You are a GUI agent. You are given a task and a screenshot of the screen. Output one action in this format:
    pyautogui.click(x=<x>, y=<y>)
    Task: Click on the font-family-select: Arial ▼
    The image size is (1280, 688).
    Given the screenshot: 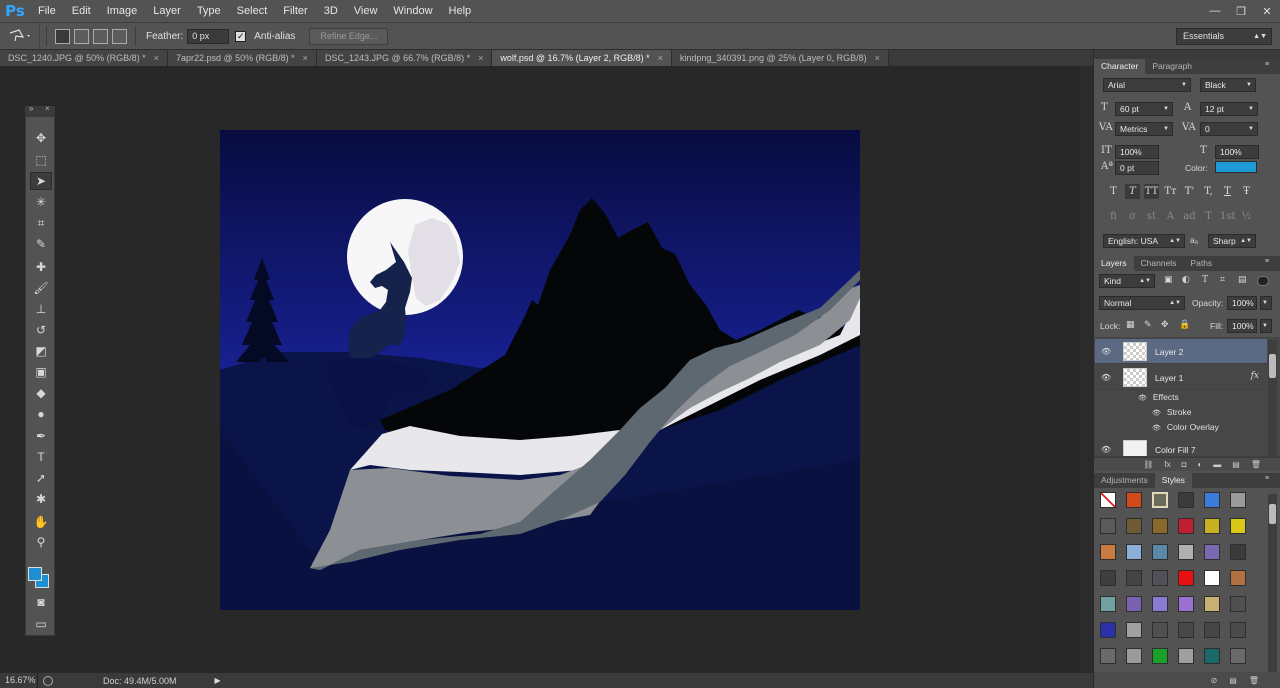 What is the action you would take?
    pyautogui.click(x=1147, y=85)
    